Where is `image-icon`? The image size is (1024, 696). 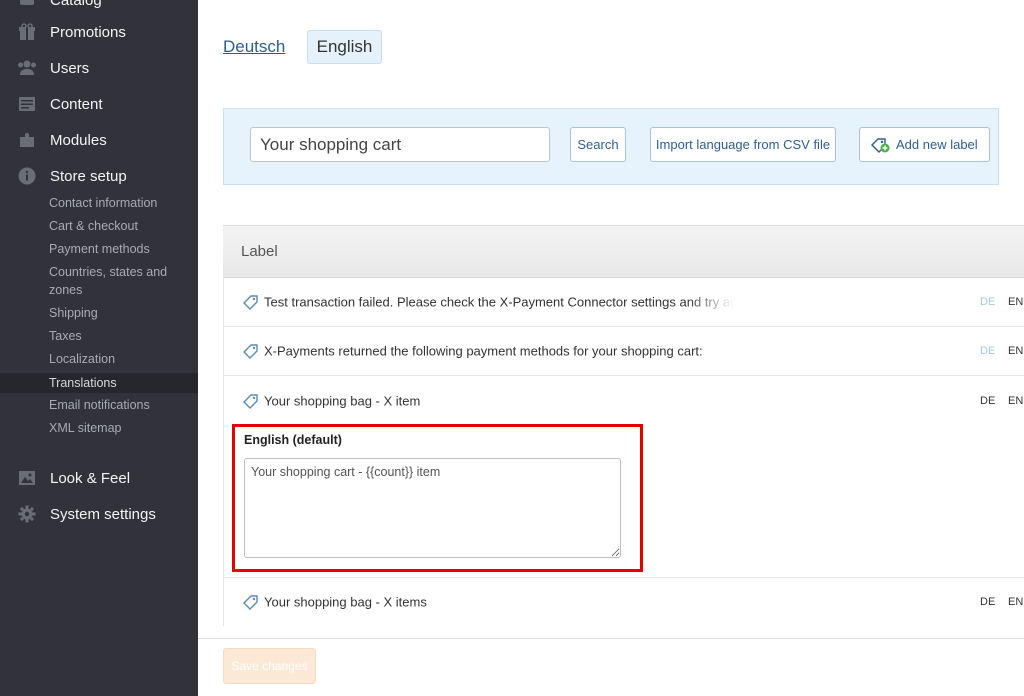
image-icon is located at coordinates (27, 478).